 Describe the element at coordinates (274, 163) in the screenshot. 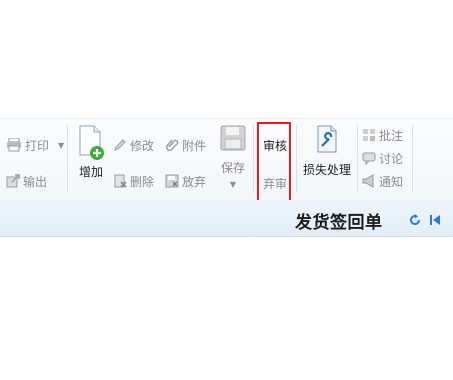

I see `approve-reject-highlight` at that location.